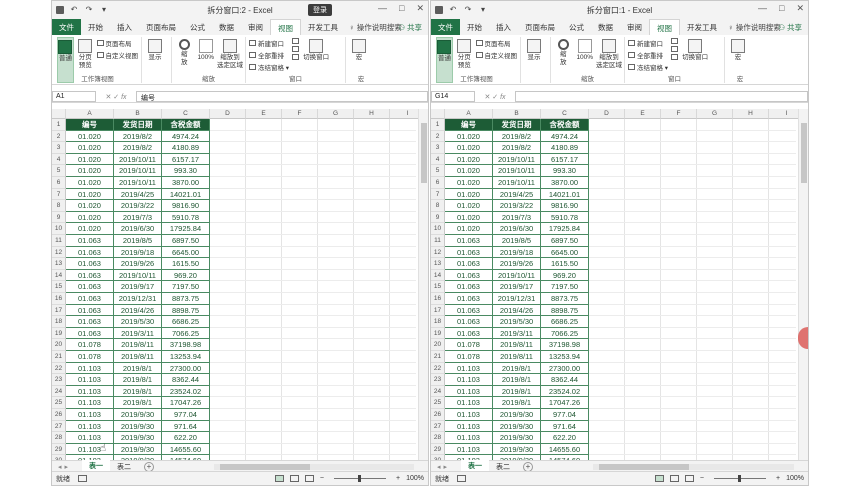  What do you see at coordinates (59, 264) in the screenshot?
I see `row-number: 13` at bounding box center [59, 264].